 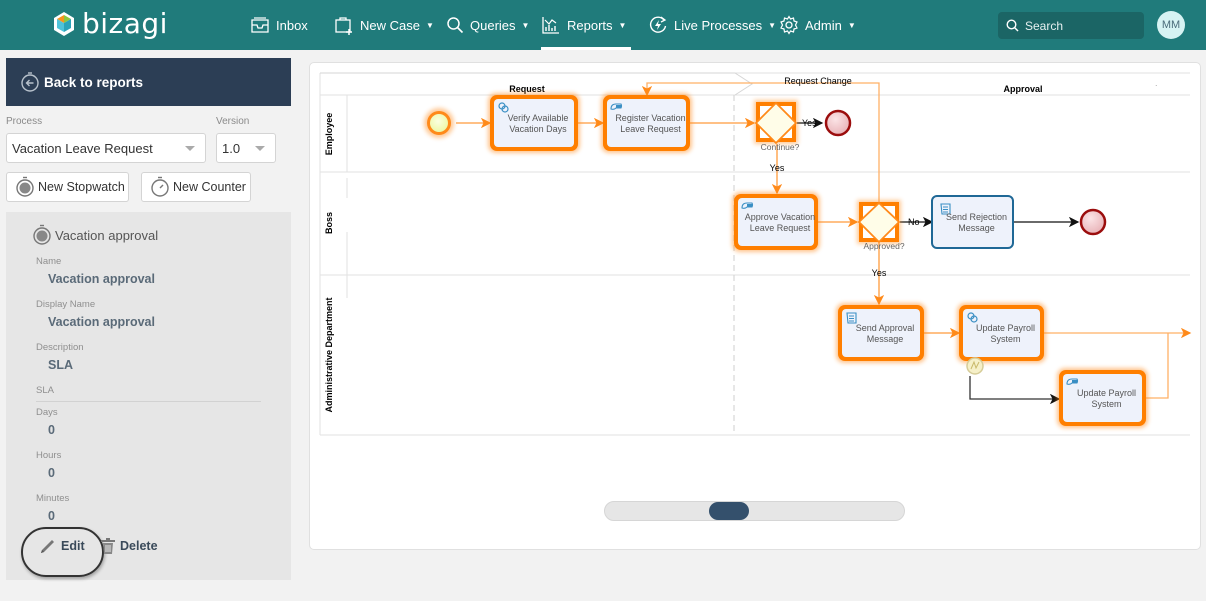 What do you see at coordinates (1022, 89) in the screenshot?
I see `phase-label-approval: Approval` at bounding box center [1022, 89].